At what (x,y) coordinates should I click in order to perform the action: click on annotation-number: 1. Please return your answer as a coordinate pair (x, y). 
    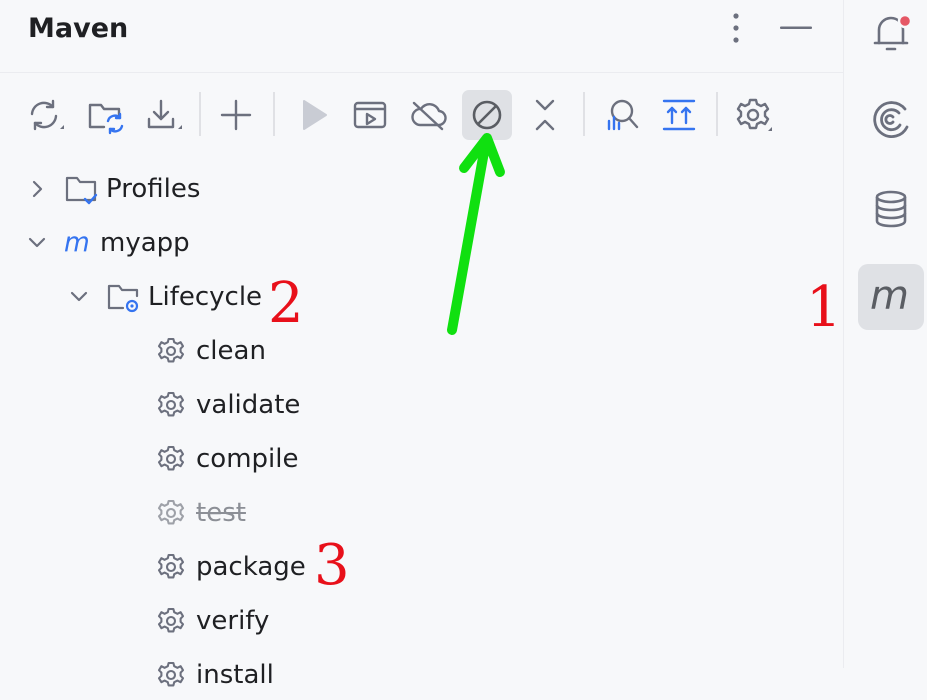
    Looking at the image, I should click on (824, 307).